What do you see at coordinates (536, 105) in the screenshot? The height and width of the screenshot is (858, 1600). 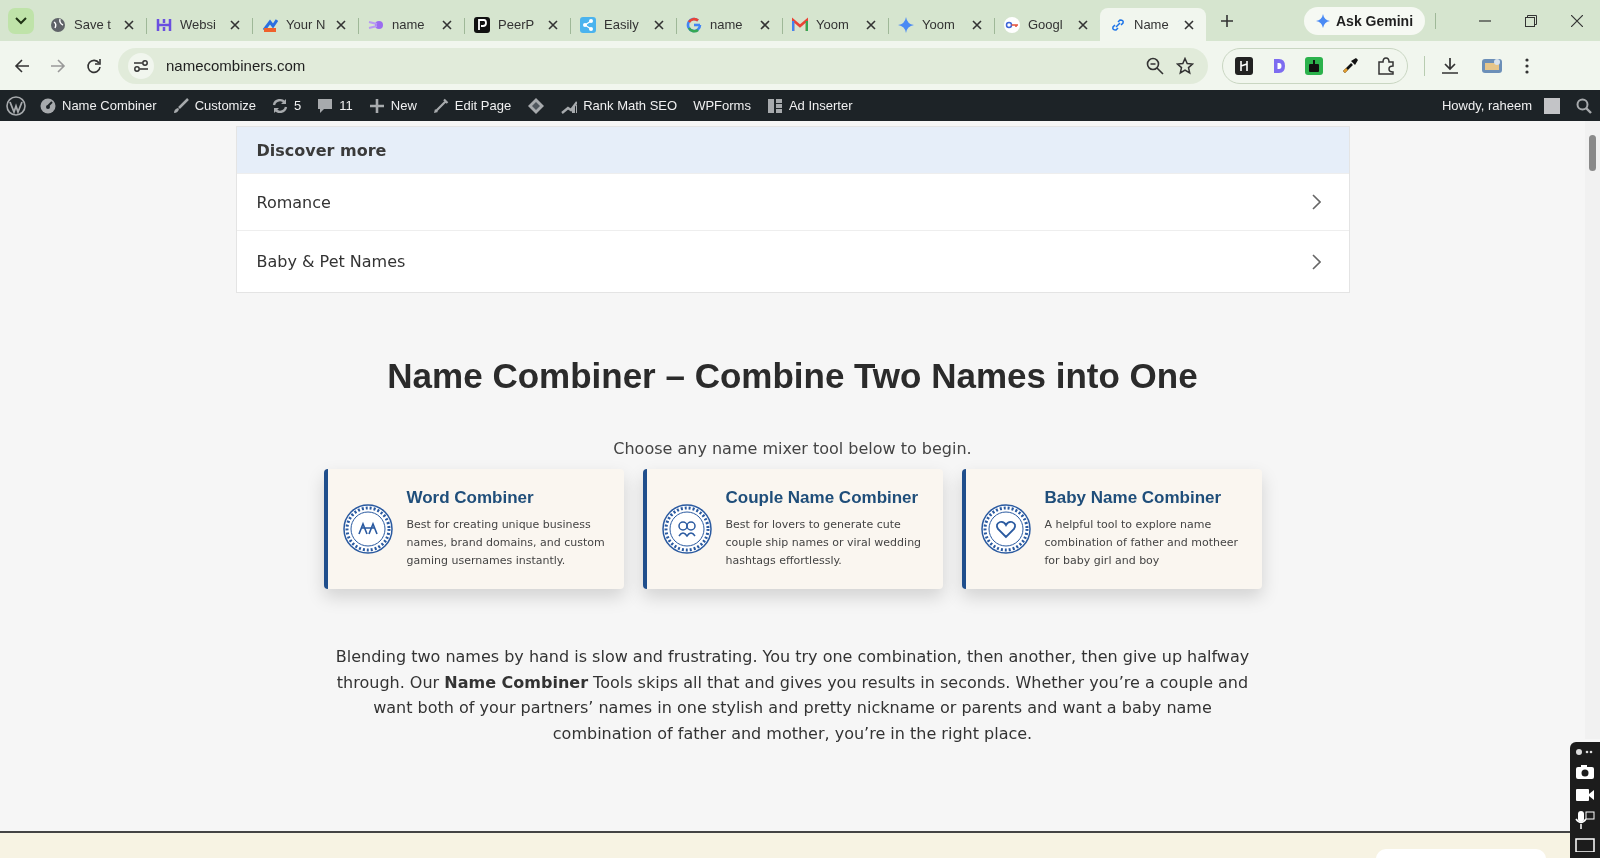 I see `diamond-icon` at bounding box center [536, 105].